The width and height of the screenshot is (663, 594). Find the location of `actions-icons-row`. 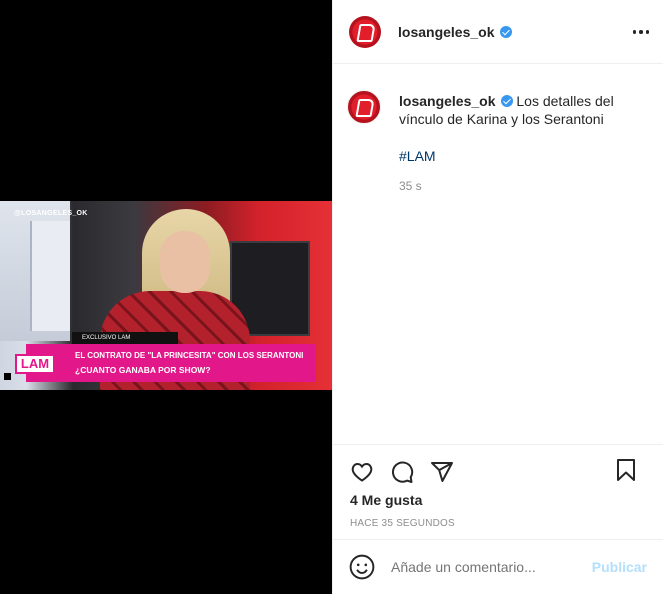

actions-icons-row is located at coordinates (498, 469).